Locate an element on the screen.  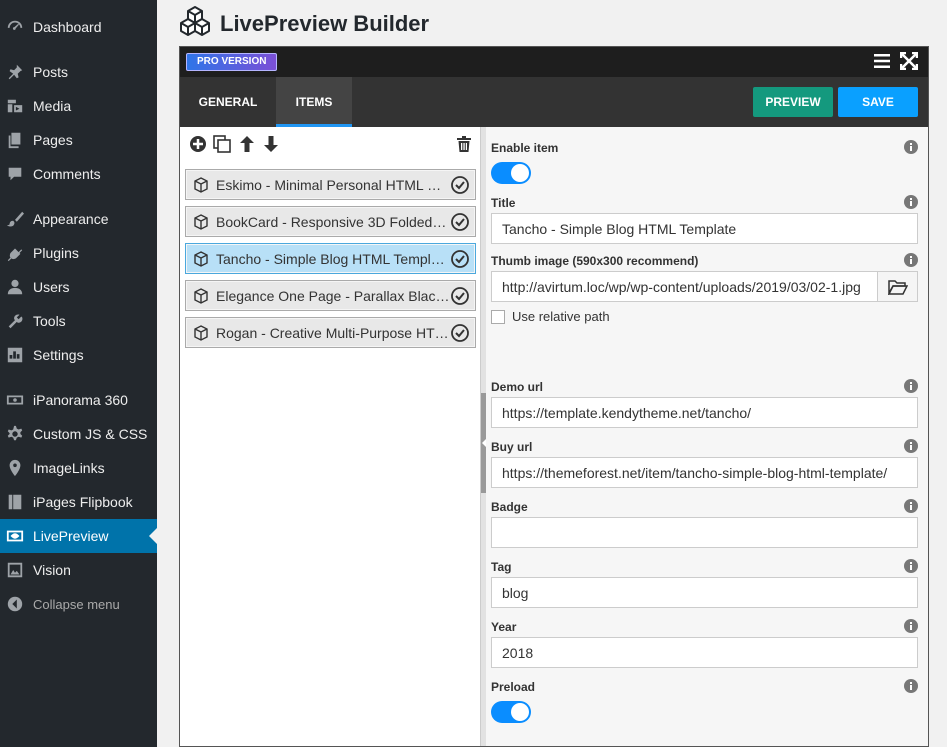
sidebar-item-ipanorama: iPanorama 360 is located at coordinates (78, 400).